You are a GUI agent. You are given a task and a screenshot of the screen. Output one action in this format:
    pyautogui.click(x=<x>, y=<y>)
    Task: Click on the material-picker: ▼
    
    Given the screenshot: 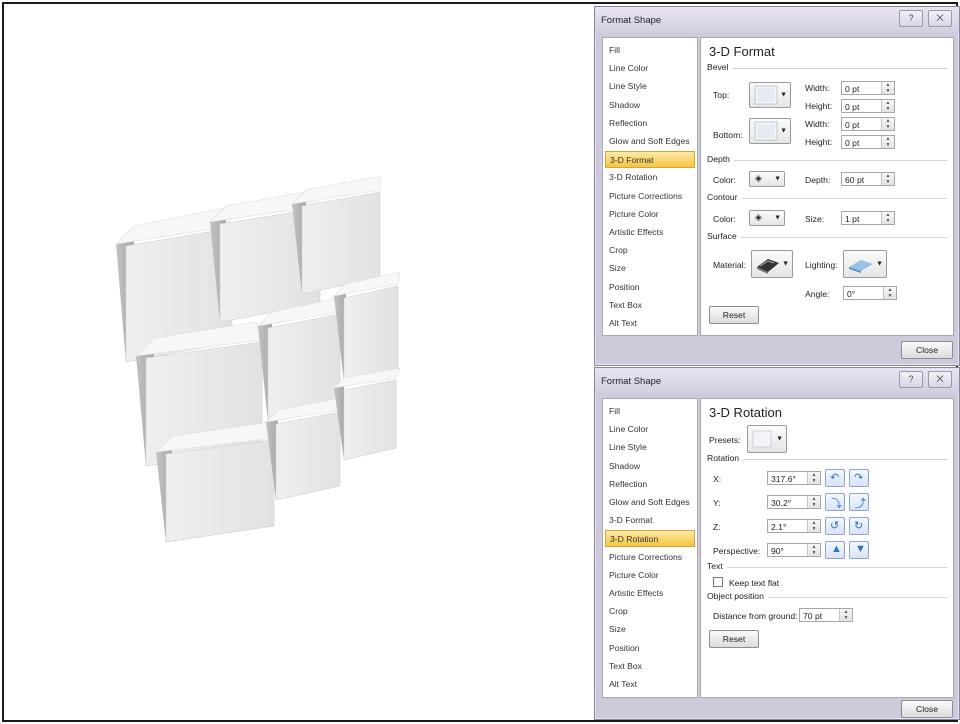 What is the action you would take?
    pyautogui.click(x=772, y=264)
    